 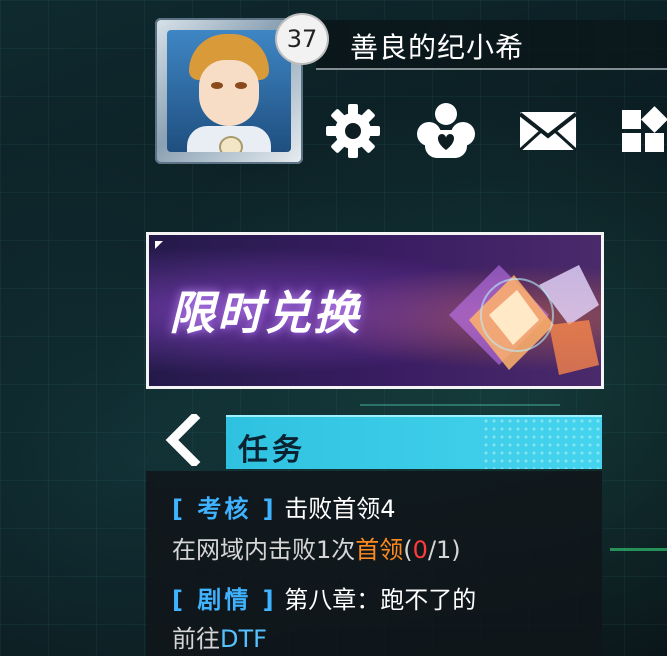 I want to click on back-arrow-icon, so click(x=183, y=440).